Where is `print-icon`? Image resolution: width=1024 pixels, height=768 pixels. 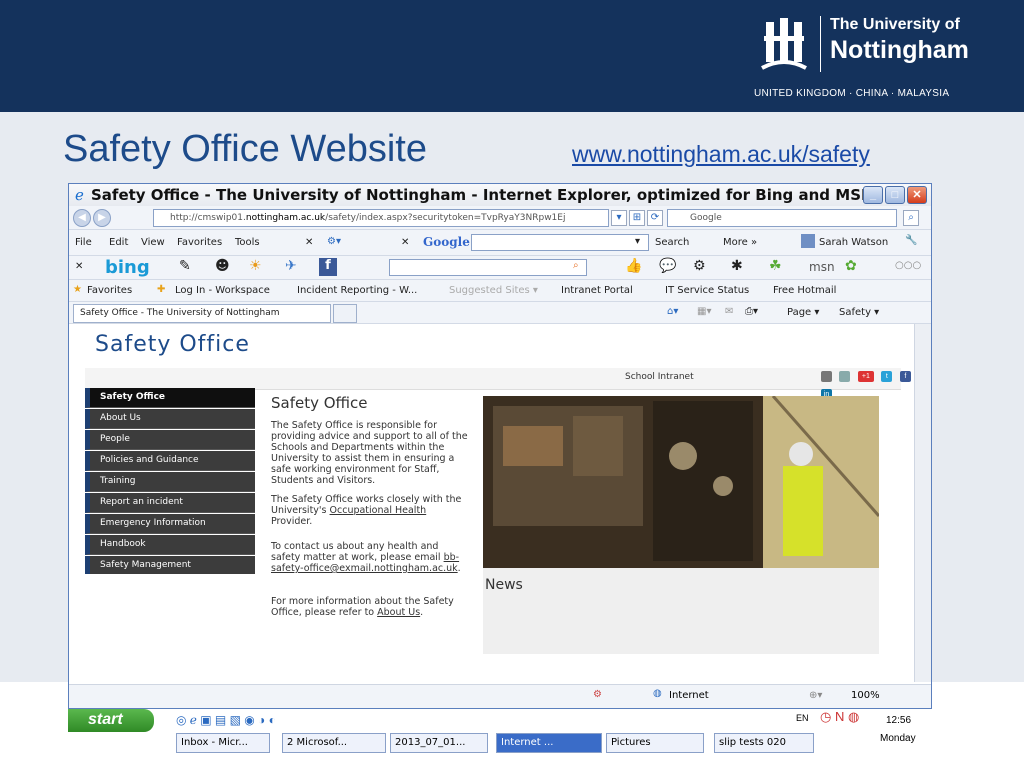
print-icon is located at coordinates (826, 376).